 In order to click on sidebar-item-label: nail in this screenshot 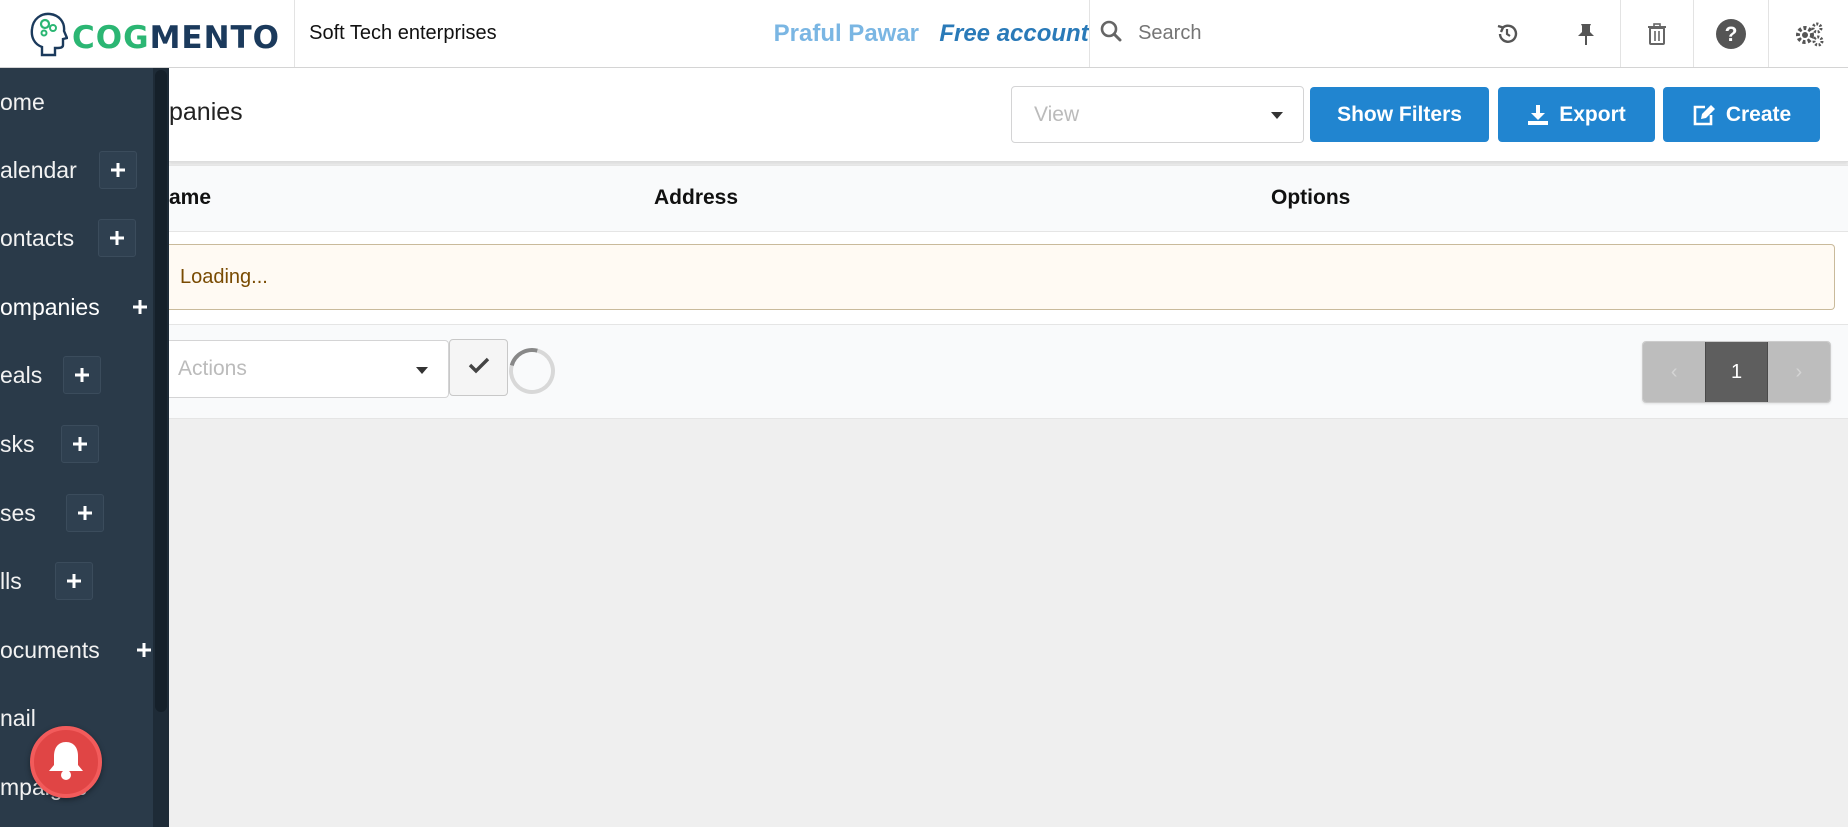, I will do `click(18, 717)`.